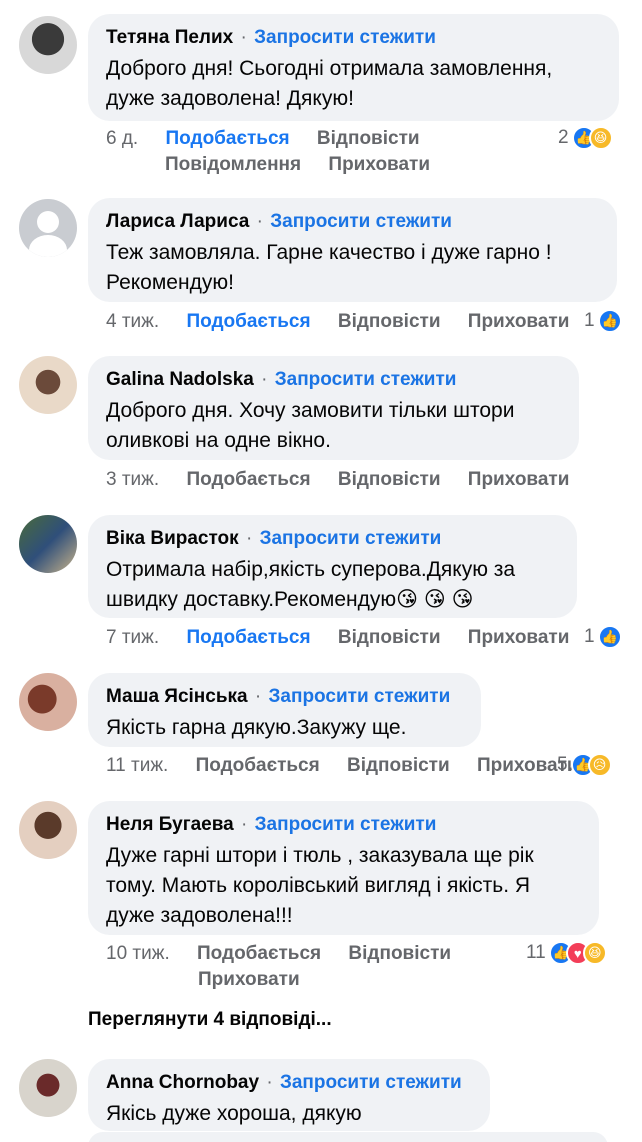 The height and width of the screenshot is (1142, 642). Describe the element at coordinates (536, 952) in the screenshot. I see `reaction-count: 11` at that location.